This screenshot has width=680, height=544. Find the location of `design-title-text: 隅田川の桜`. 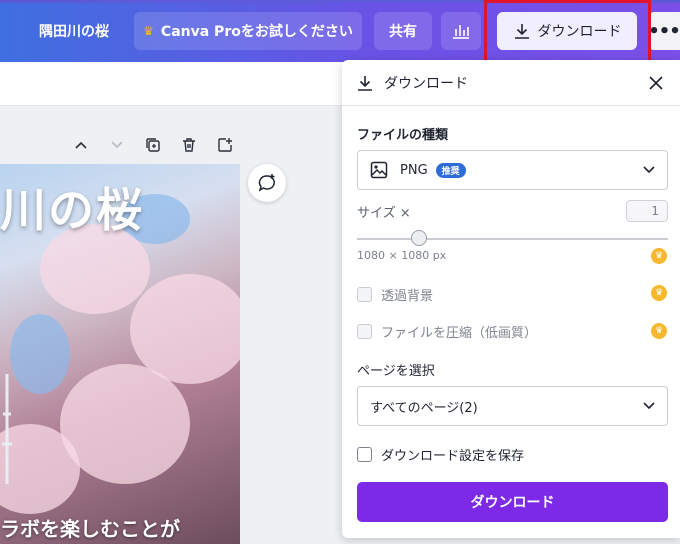

design-title-text: 隅田川の桜 is located at coordinates (74, 32).